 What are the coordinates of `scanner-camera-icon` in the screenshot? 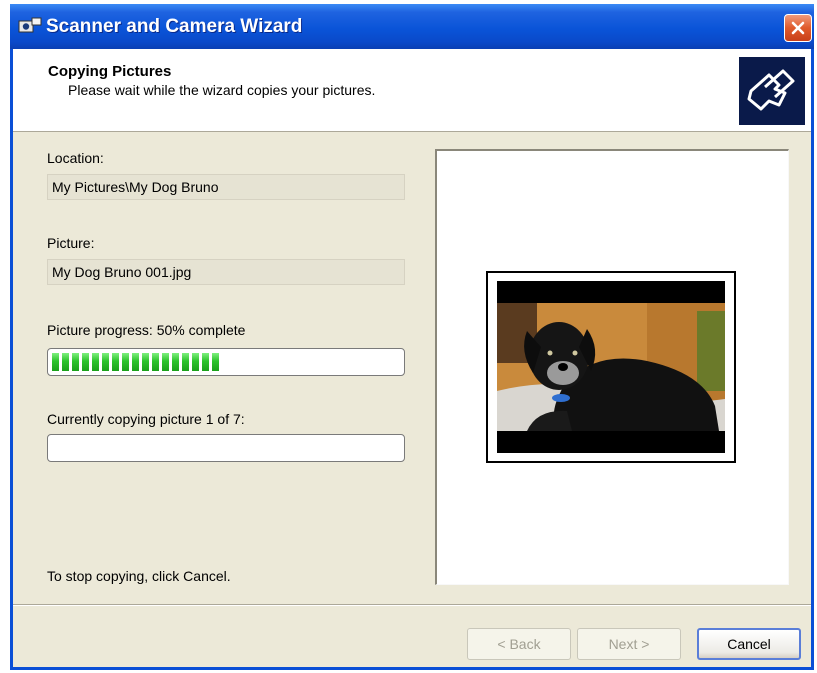 It's located at (30, 26).